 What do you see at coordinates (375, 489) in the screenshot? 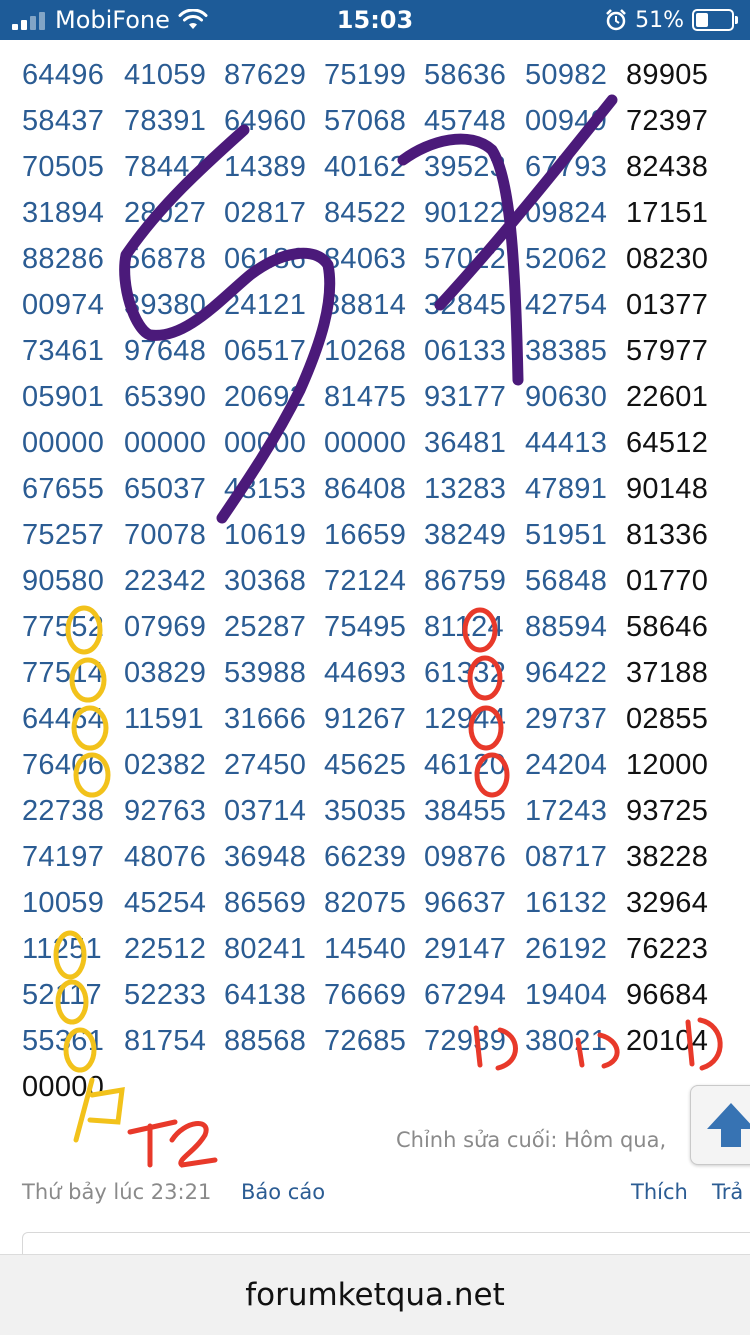
I see `number-row: 67655 65037 48153 86408 13283 47891 90148` at bounding box center [375, 489].